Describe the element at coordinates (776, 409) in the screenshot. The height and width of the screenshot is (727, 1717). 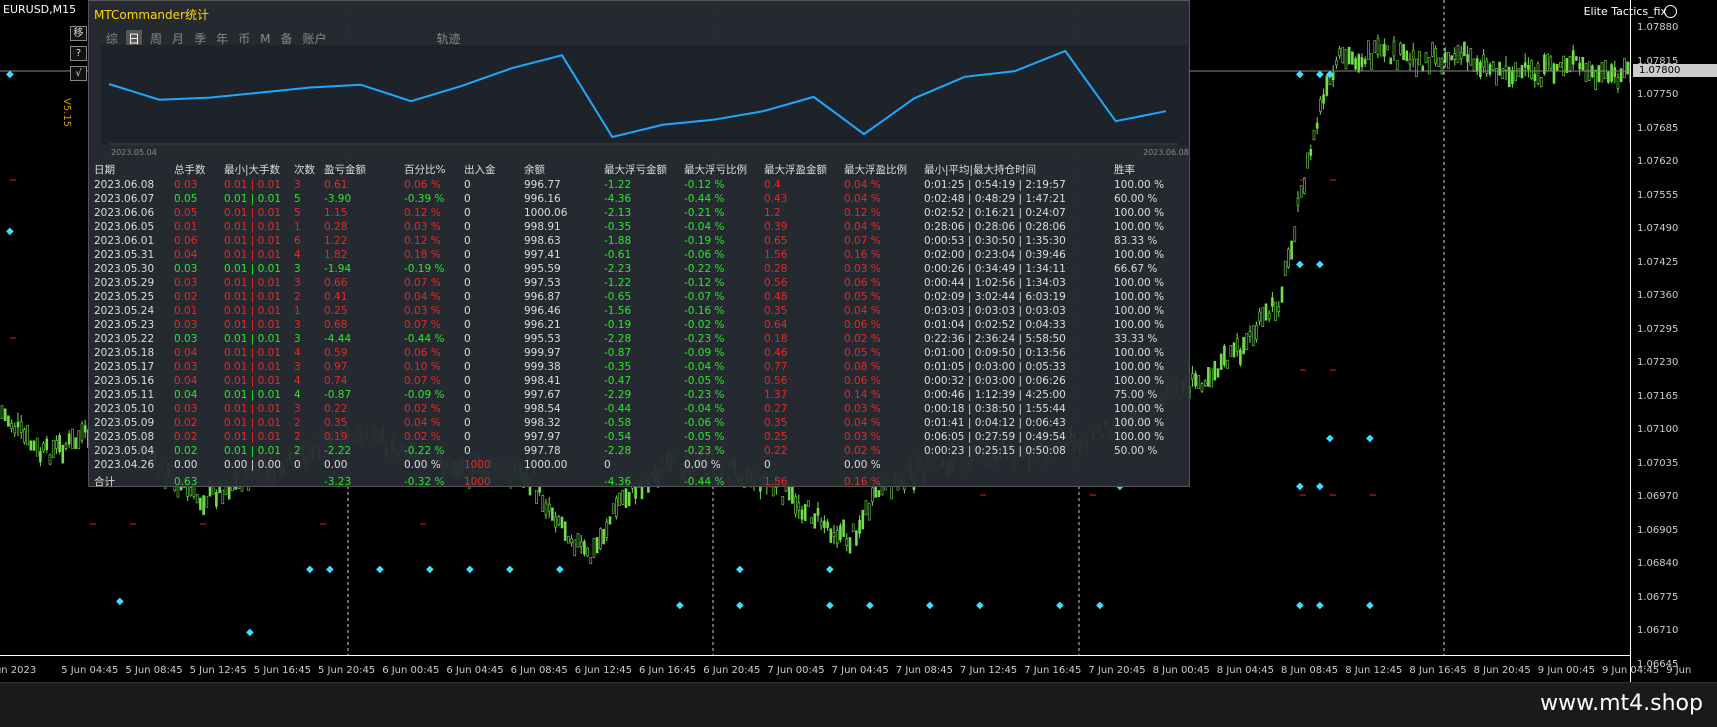
I see `table-cell: 0.27` at that location.